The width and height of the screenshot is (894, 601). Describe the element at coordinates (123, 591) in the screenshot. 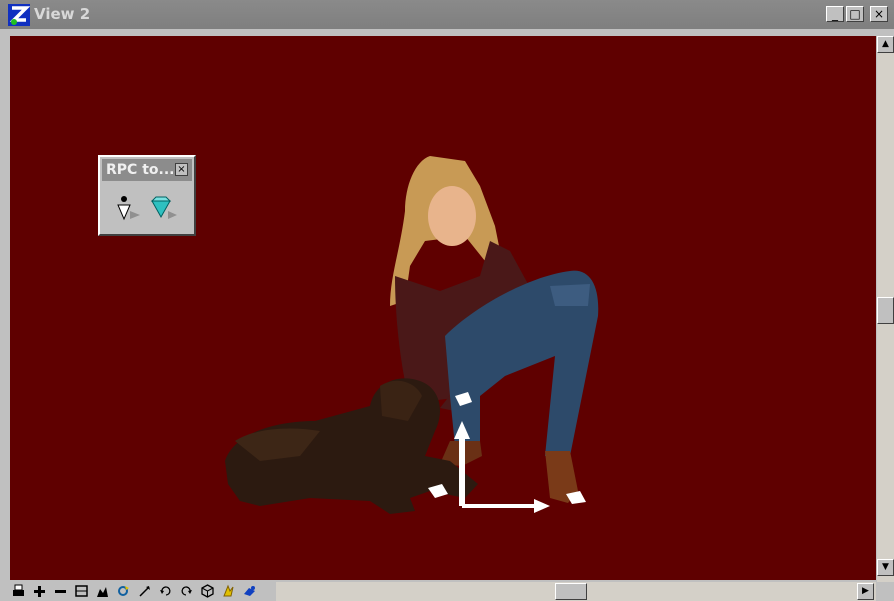

I see `rotate-view-icon` at that location.